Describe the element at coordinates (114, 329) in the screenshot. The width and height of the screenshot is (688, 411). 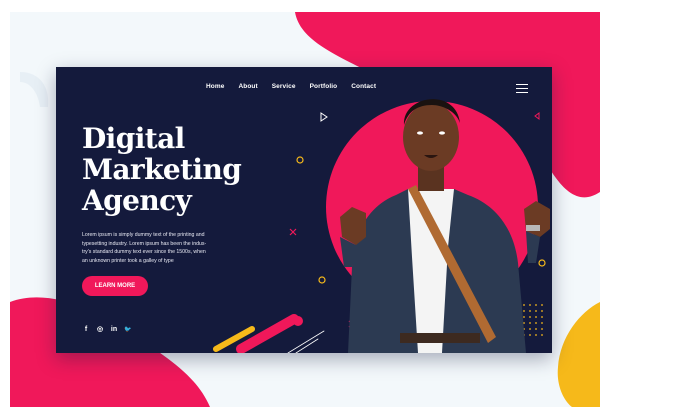
I see `linkedin-icon: in` at that location.